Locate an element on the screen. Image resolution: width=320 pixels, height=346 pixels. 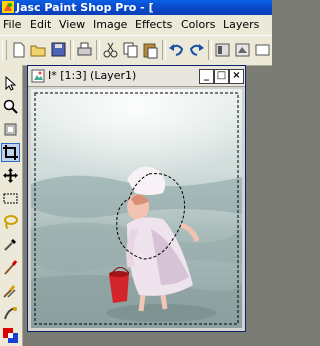
print-icon is located at coordinates (84, 50).